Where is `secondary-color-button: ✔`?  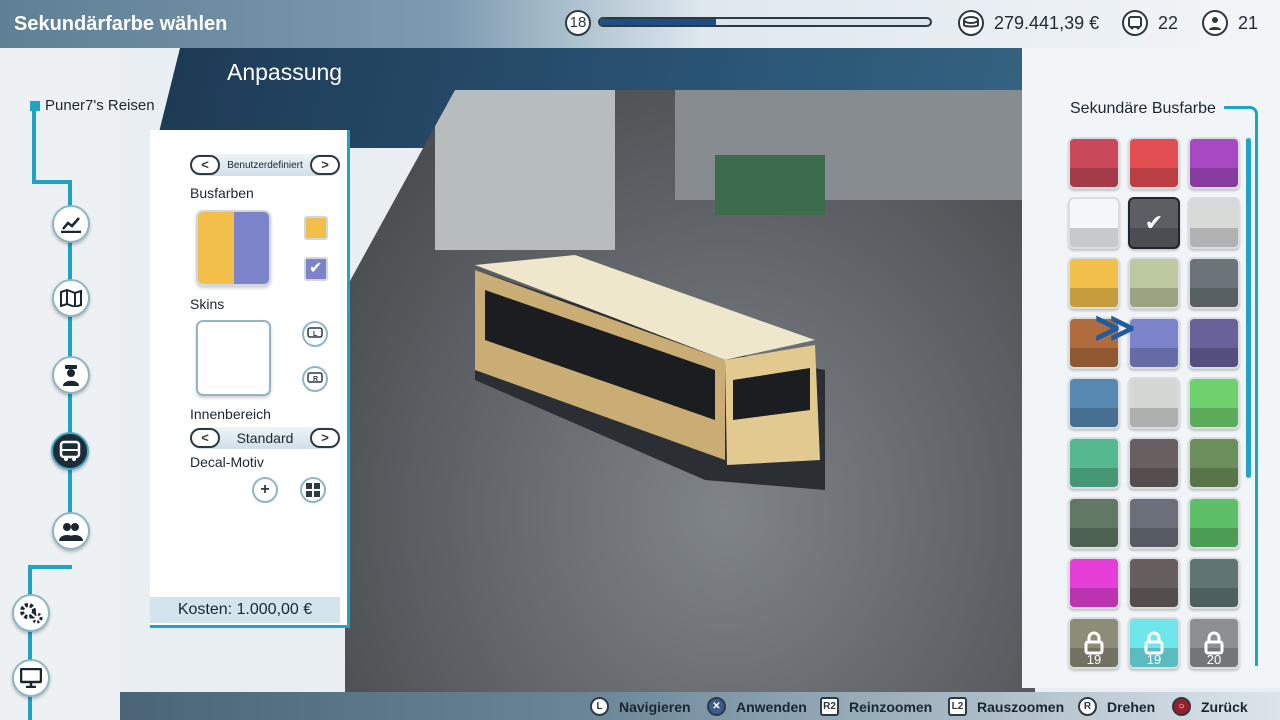
secondary-color-button: ✔ is located at coordinates (316, 269).